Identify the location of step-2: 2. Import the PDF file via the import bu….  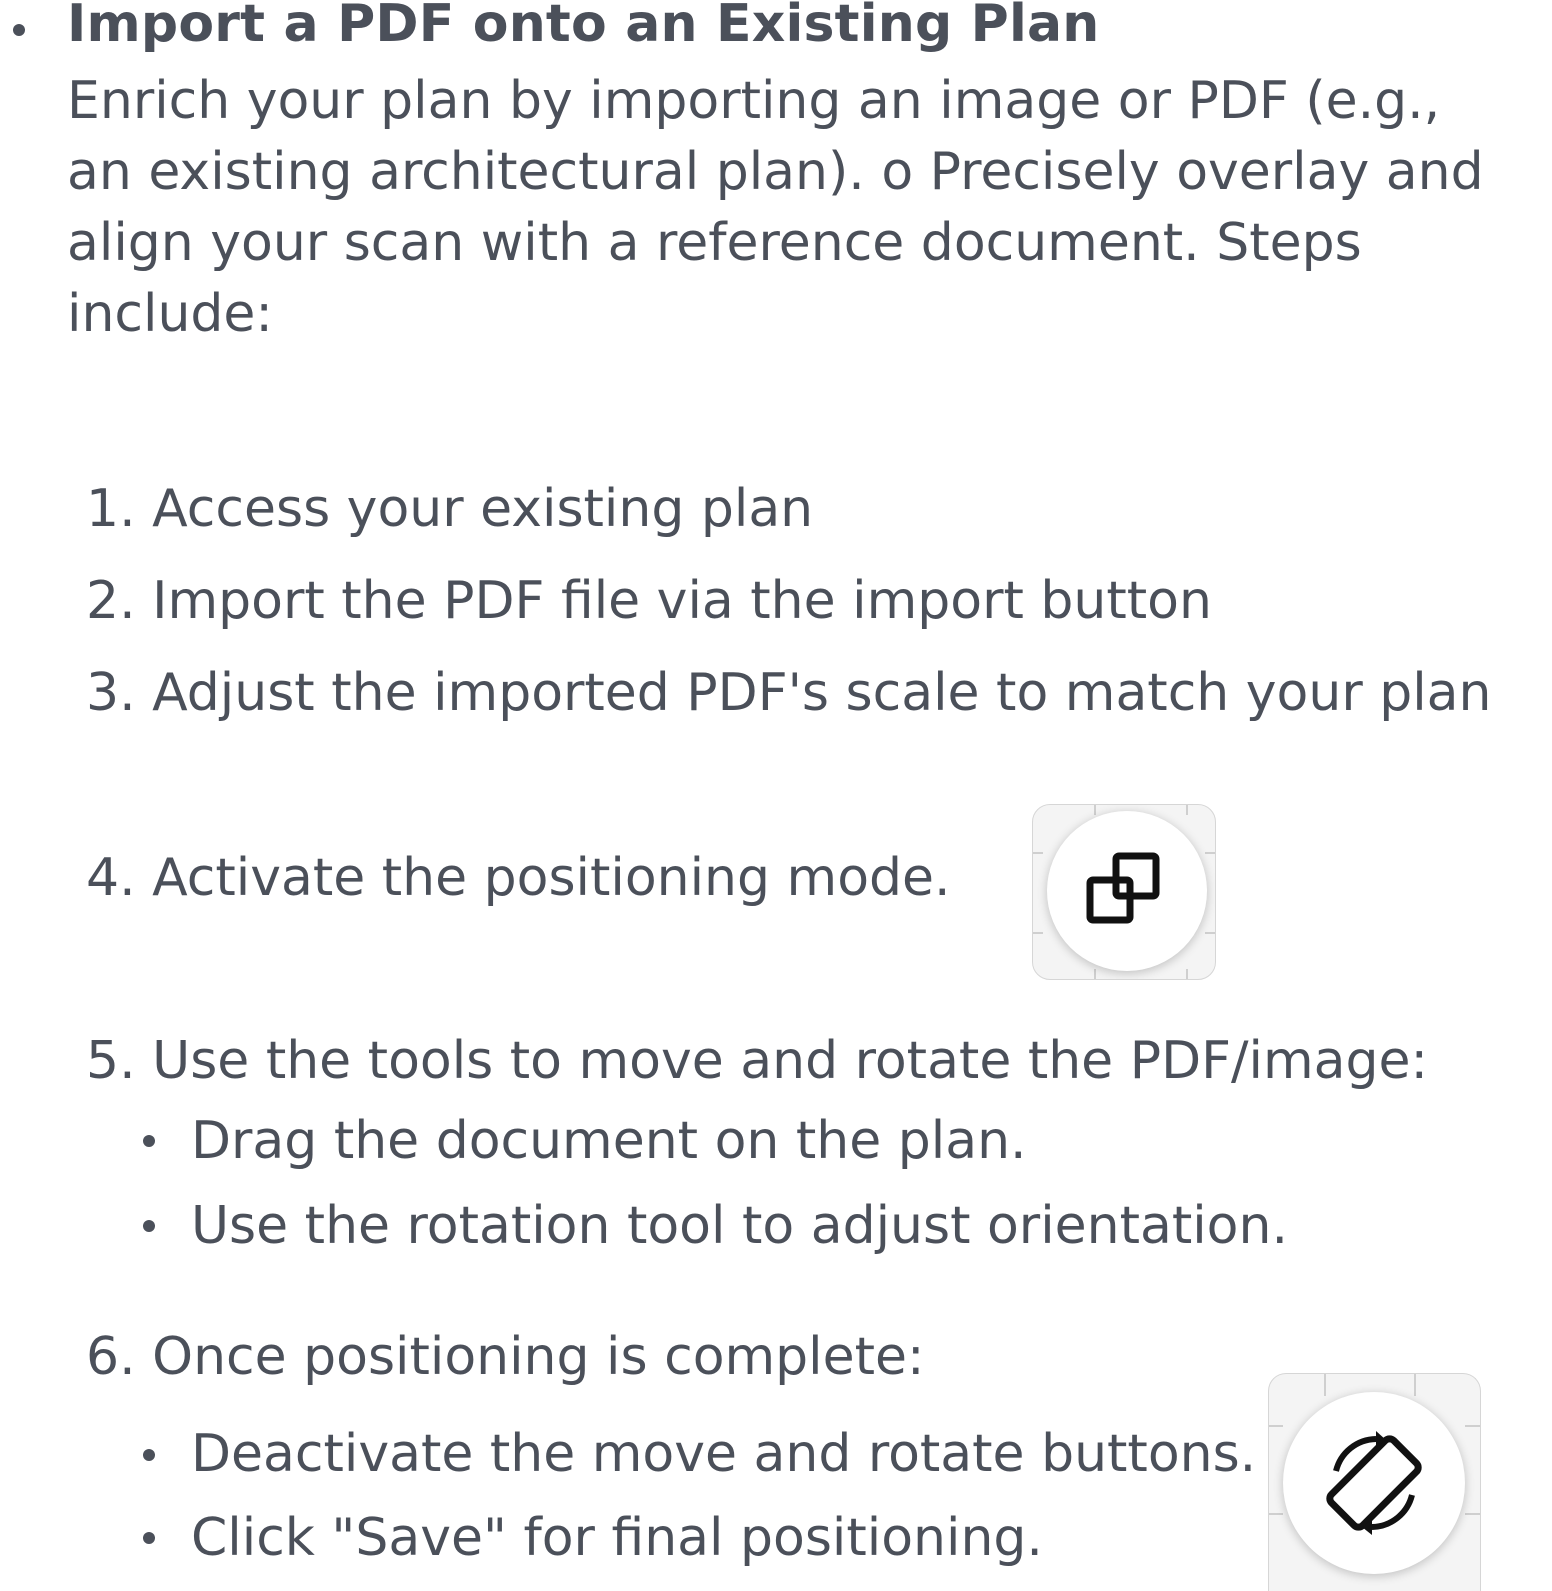
(649, 601).